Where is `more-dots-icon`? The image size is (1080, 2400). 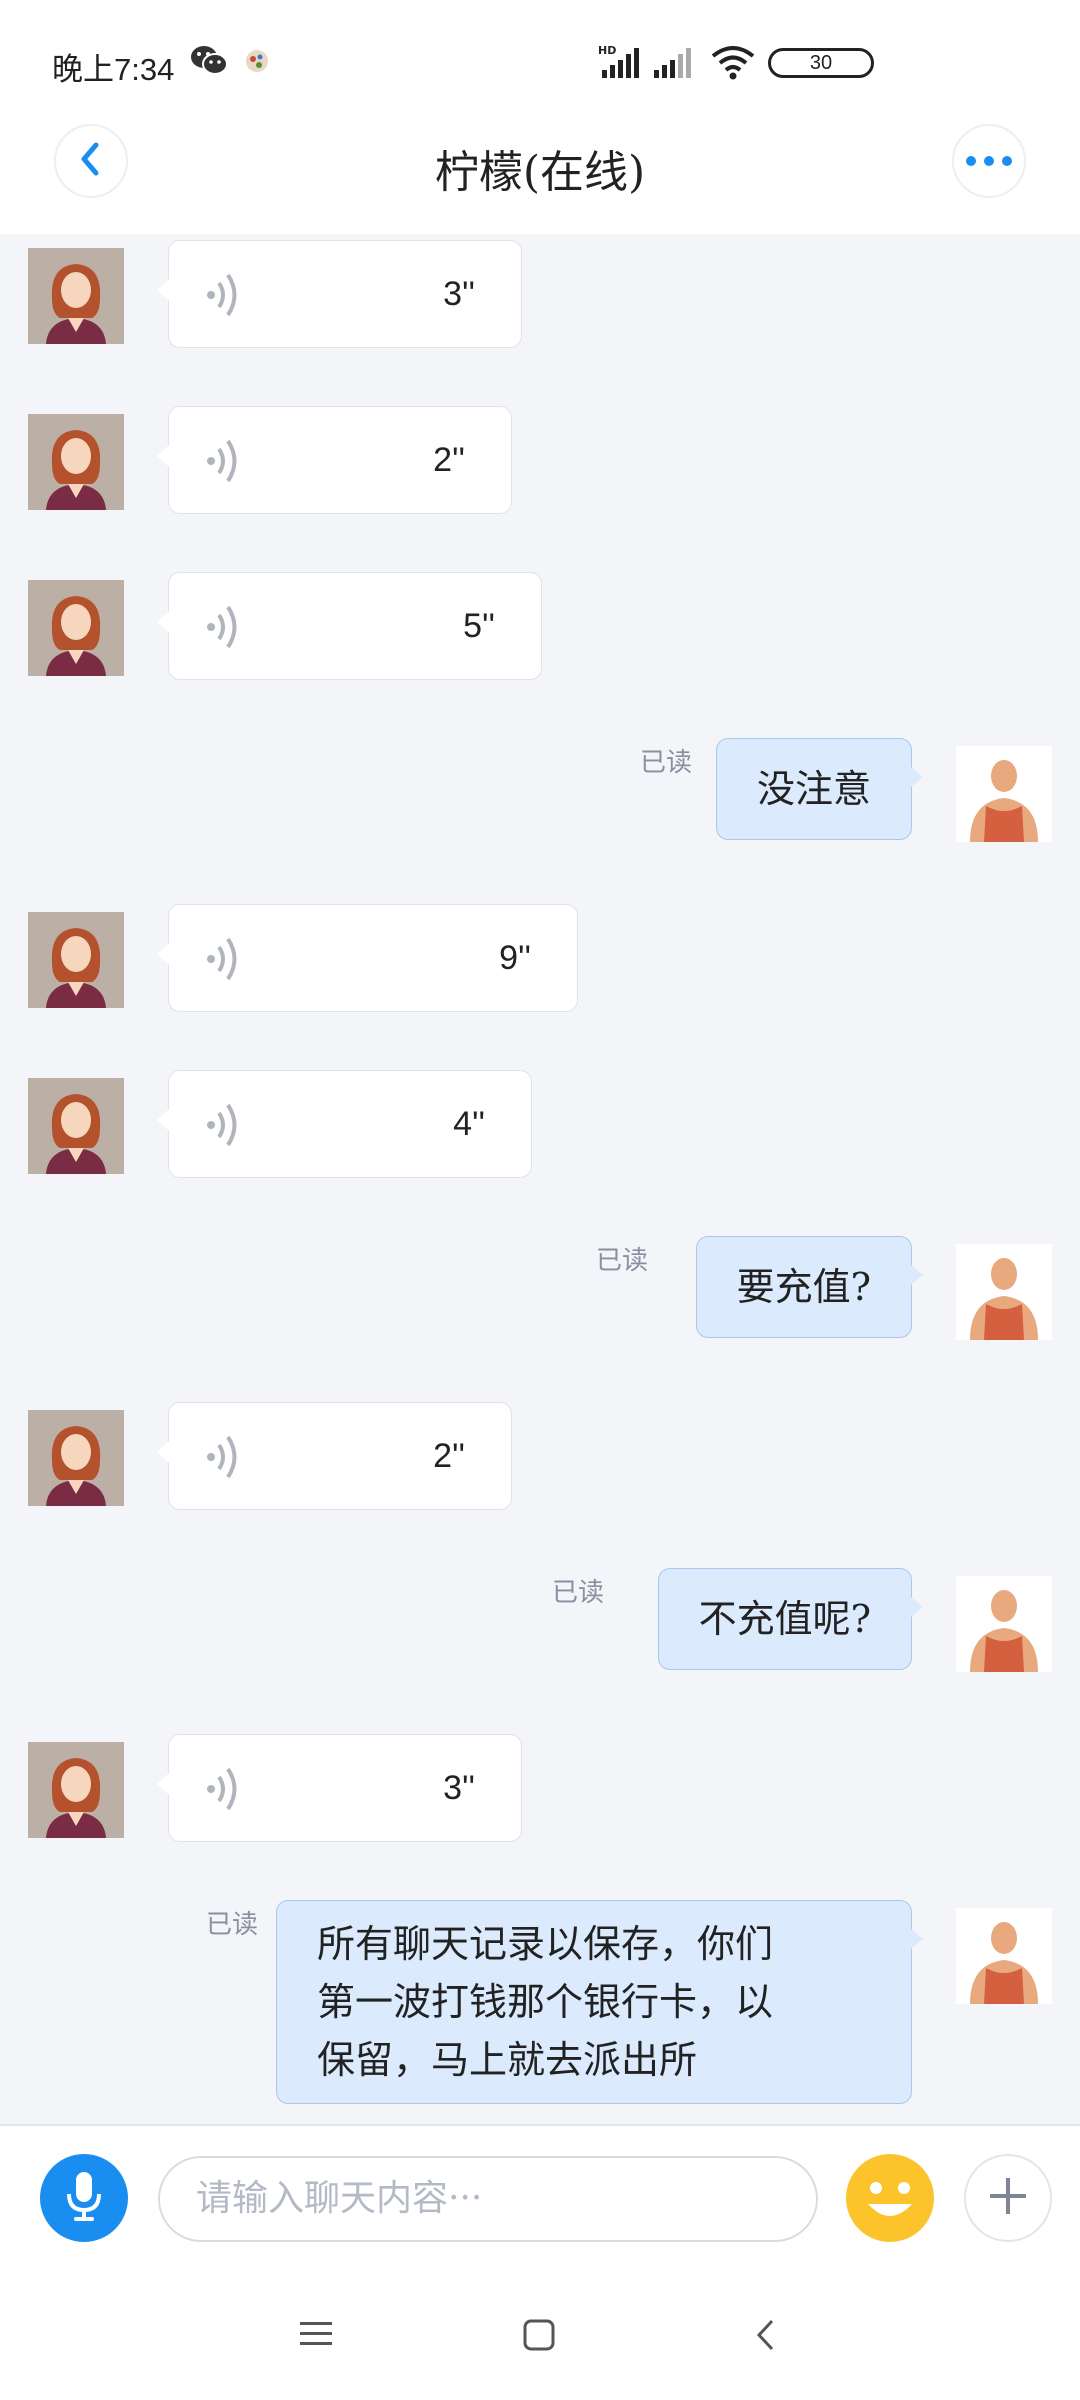
more-dots-icon is located at coordinates (989, 161).